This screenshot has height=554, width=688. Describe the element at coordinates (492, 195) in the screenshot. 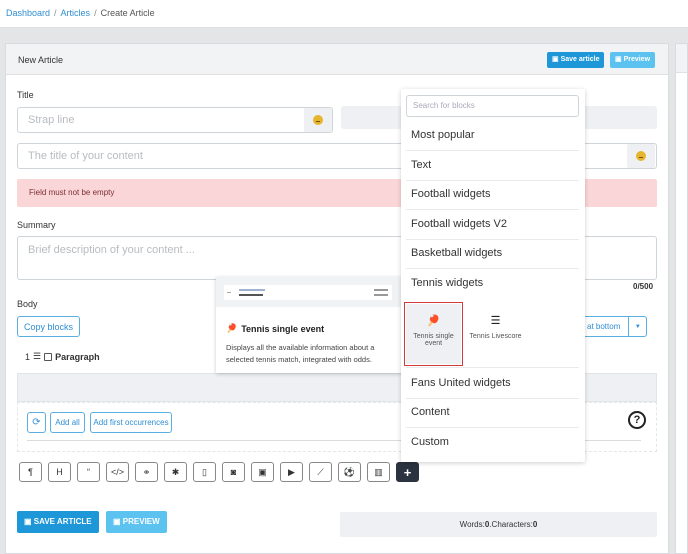

I see `category-football-widgets: Football widgets` at that location.